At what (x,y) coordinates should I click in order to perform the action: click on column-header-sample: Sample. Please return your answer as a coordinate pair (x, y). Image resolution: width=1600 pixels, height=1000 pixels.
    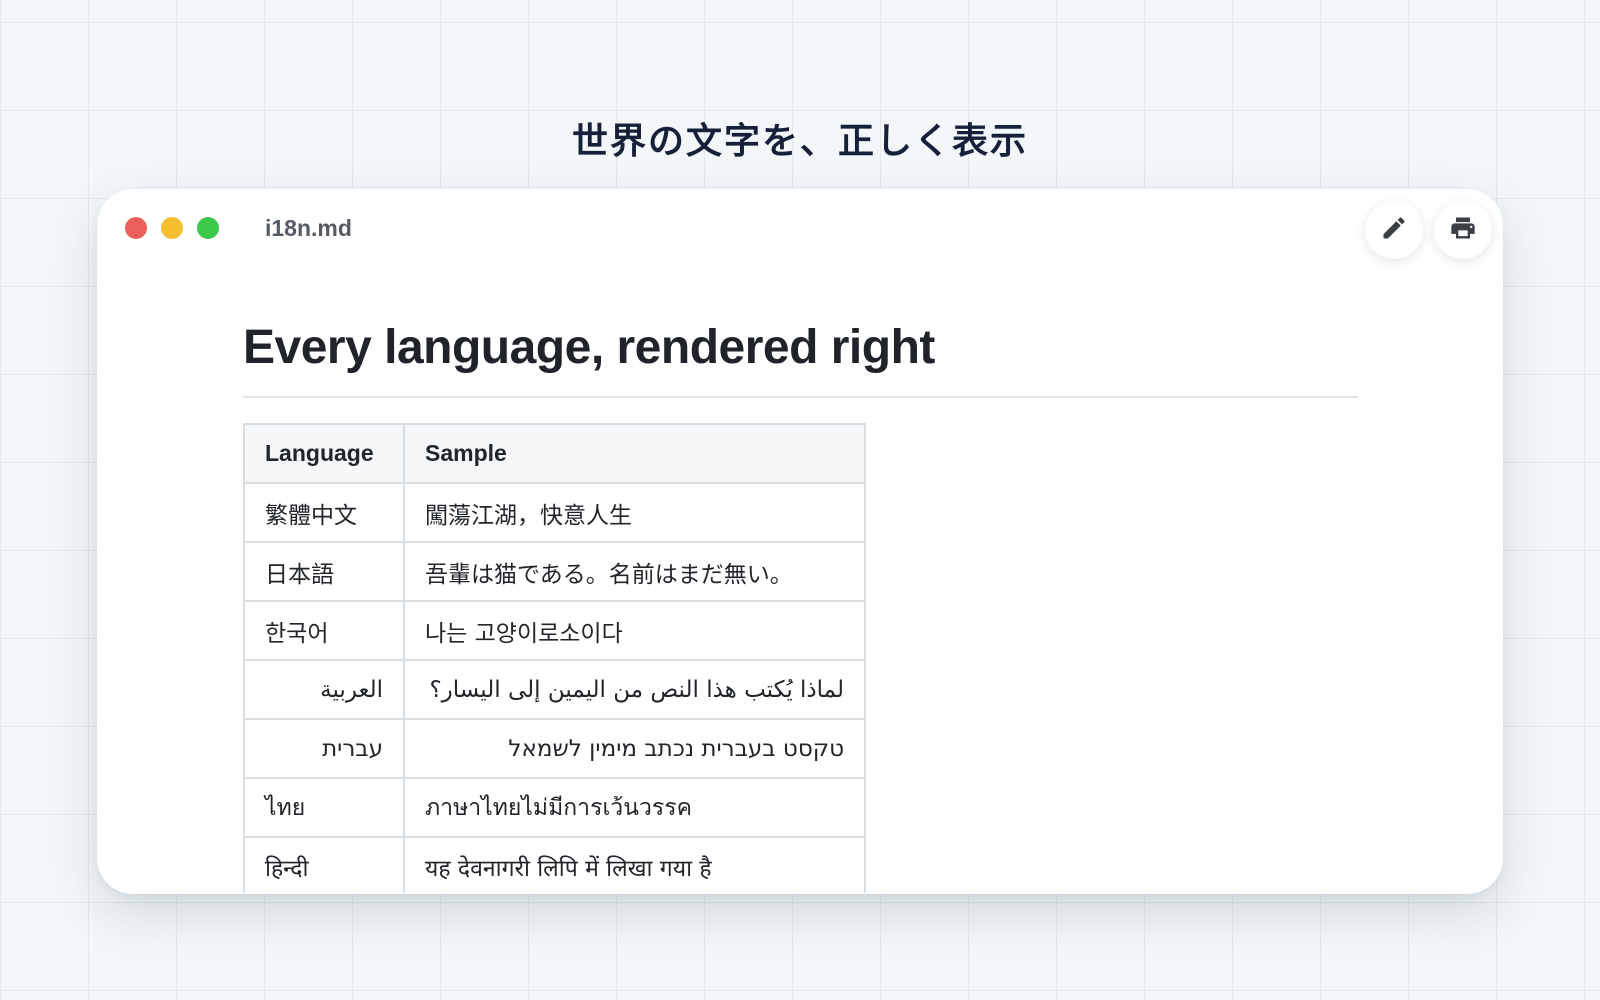
    Looking at the image, I should click on (634, 453).